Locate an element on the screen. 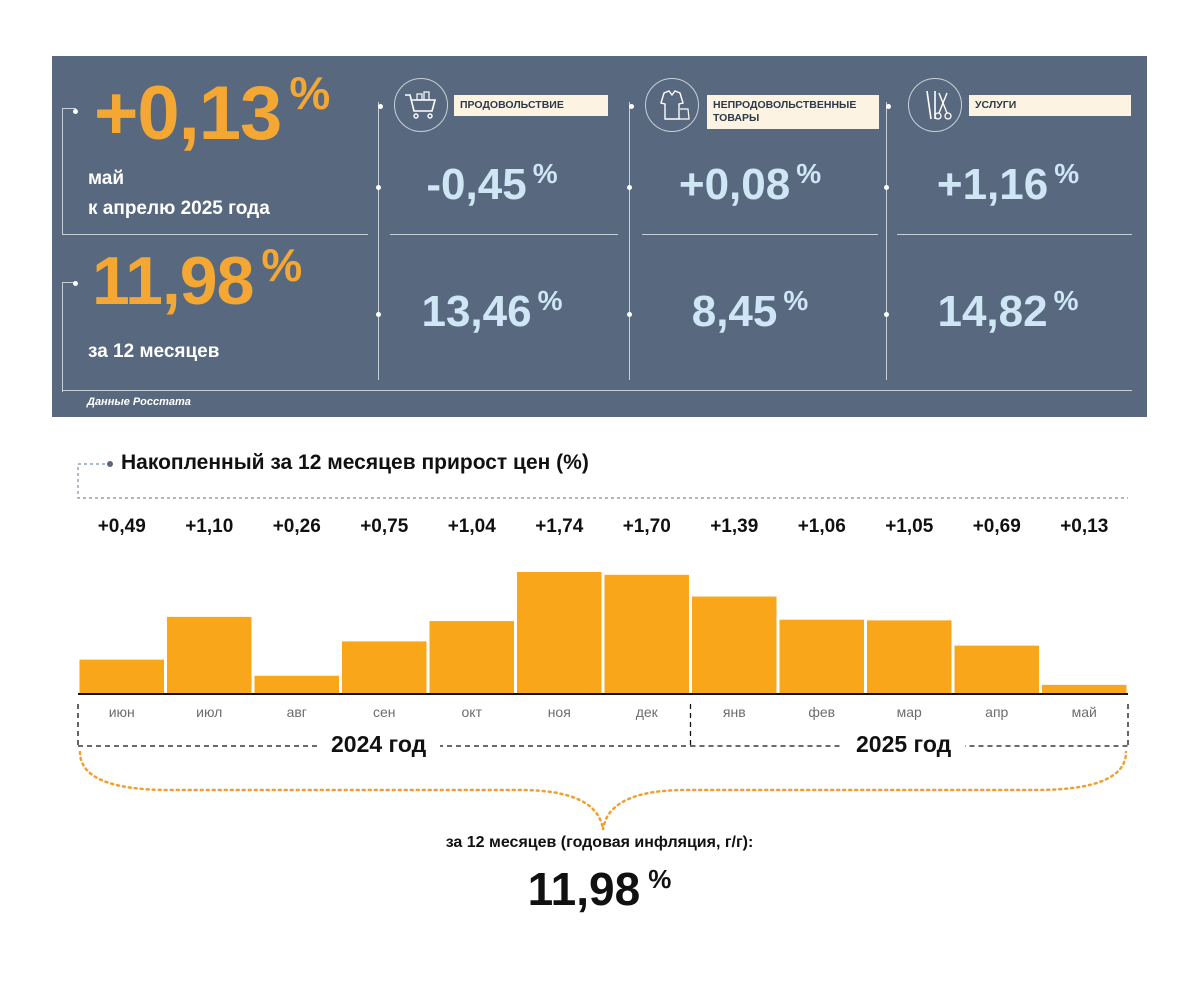  value-label-дек: +1,70 is located at coordinates (647, 526).